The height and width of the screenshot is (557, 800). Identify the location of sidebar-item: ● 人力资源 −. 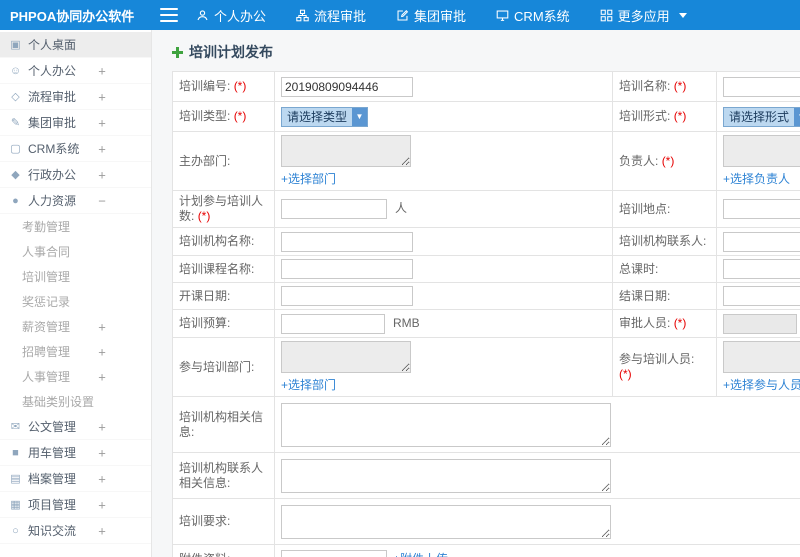
(75, 201).